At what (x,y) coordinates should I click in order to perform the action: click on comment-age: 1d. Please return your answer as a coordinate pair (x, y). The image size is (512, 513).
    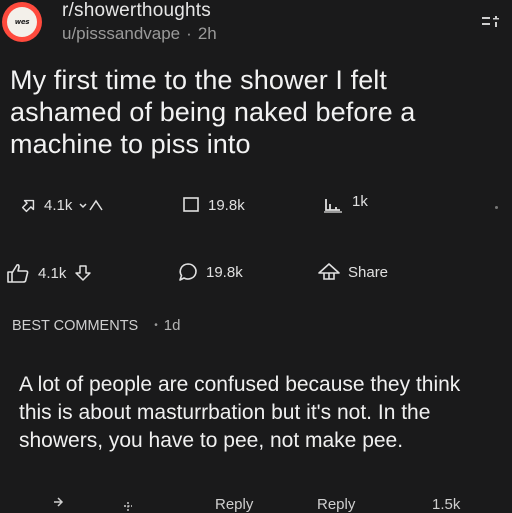
    Looking at the image, I should click on (172, 325).